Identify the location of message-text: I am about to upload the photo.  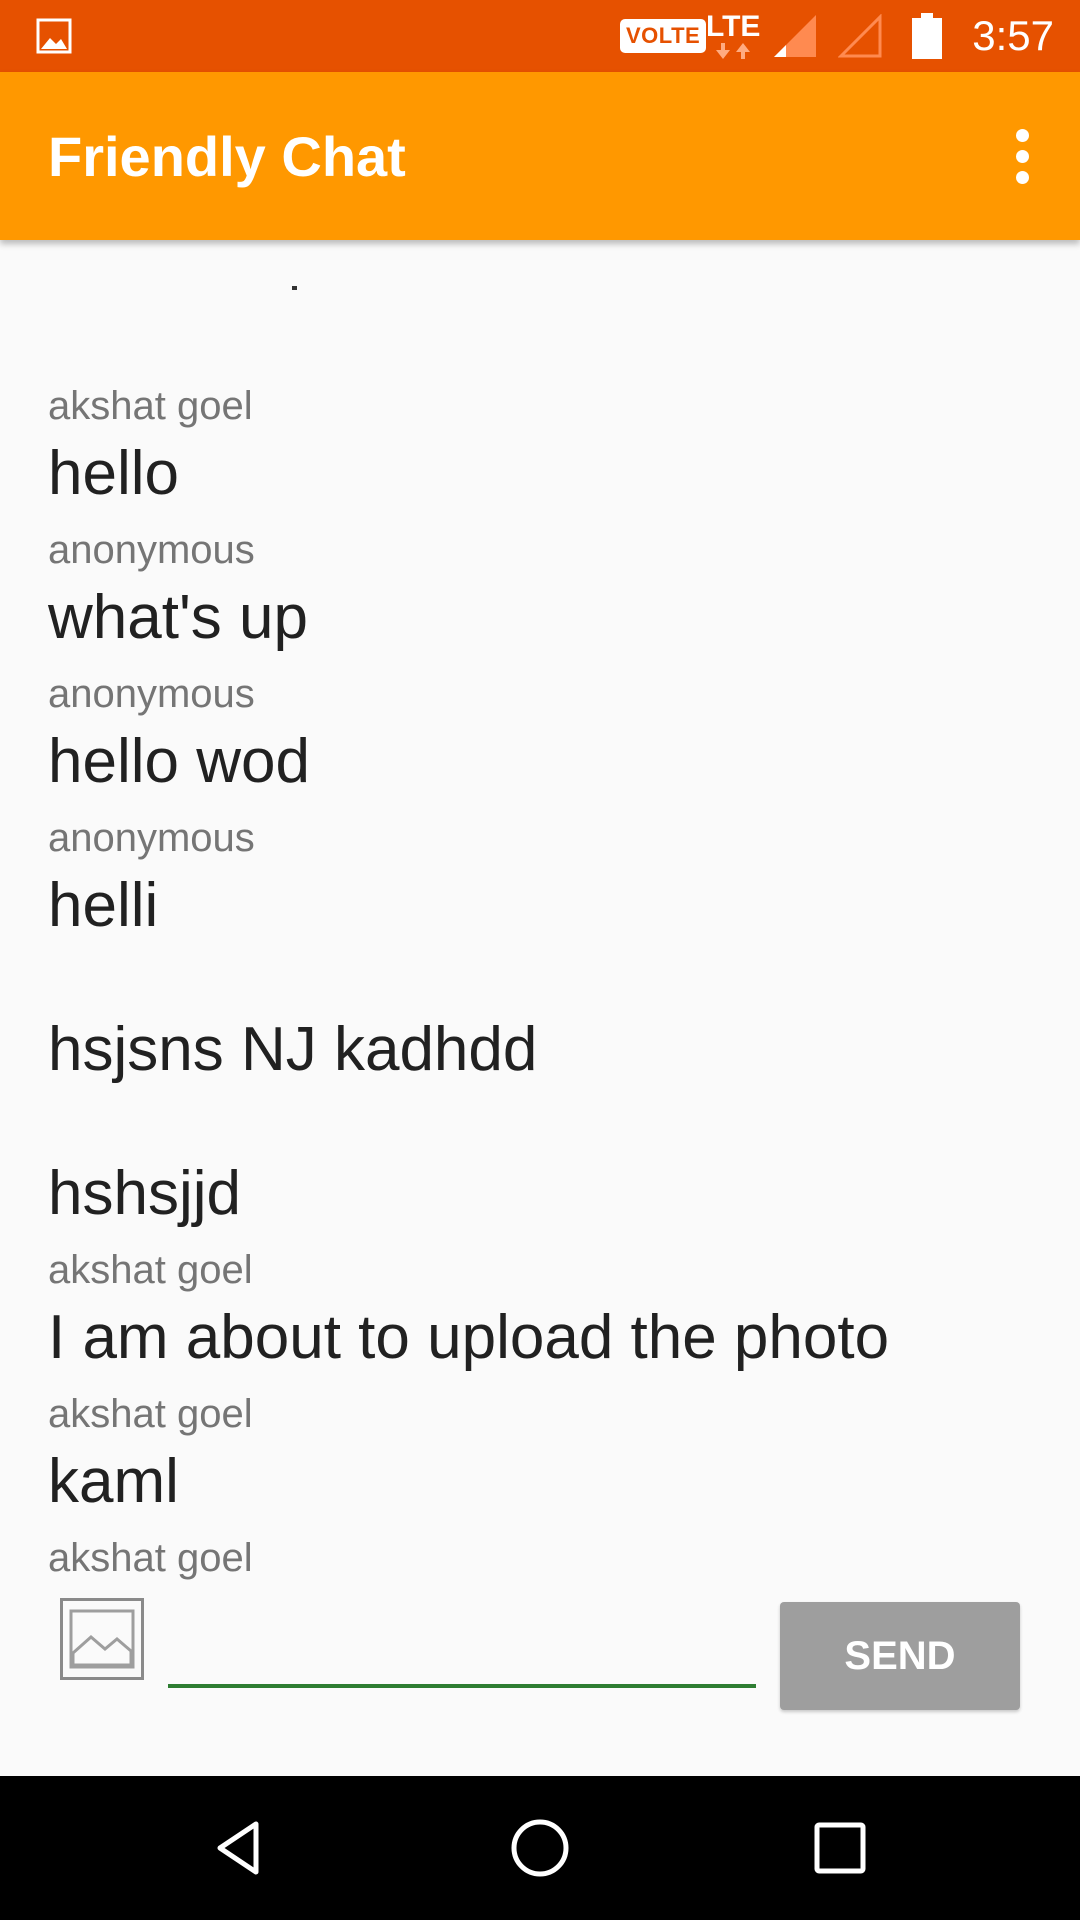
(469, 1337).